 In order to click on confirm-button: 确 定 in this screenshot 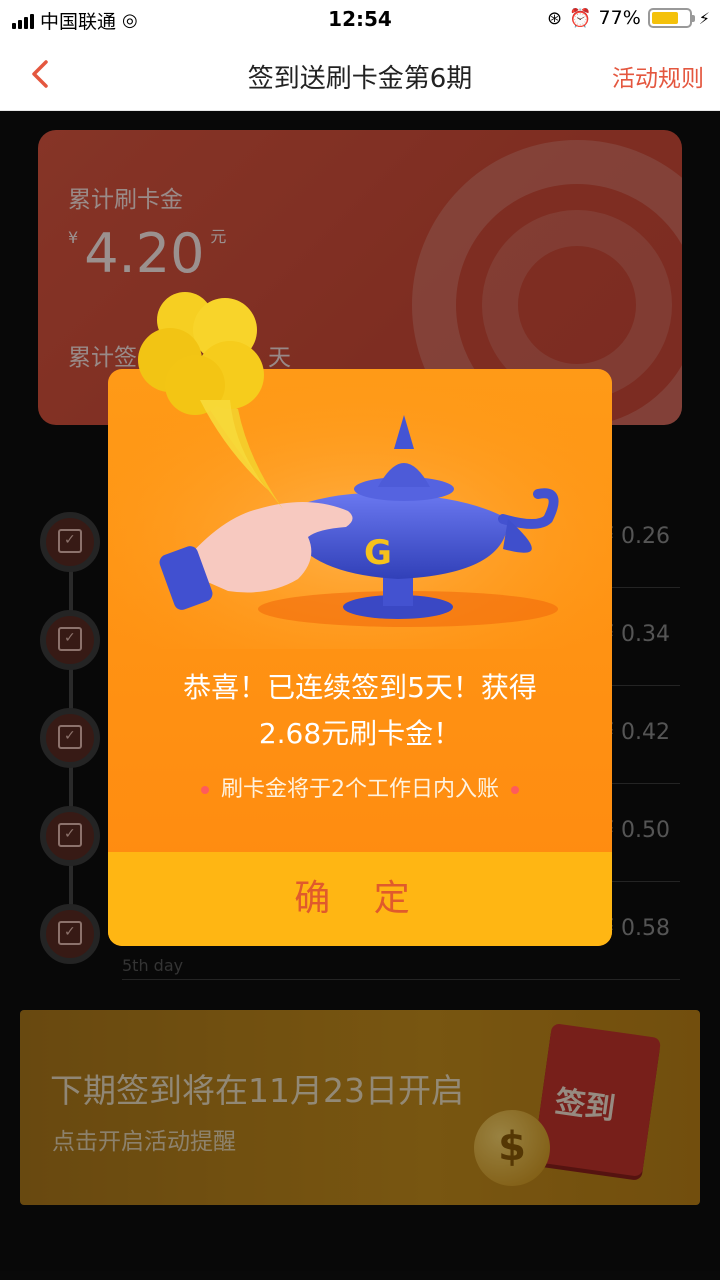, I will do `click(360, 899)`.